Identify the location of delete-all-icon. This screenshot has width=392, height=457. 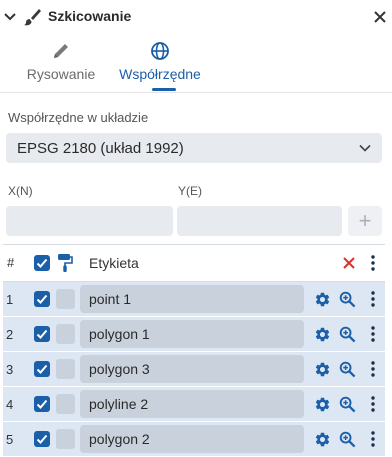
(349, 263).